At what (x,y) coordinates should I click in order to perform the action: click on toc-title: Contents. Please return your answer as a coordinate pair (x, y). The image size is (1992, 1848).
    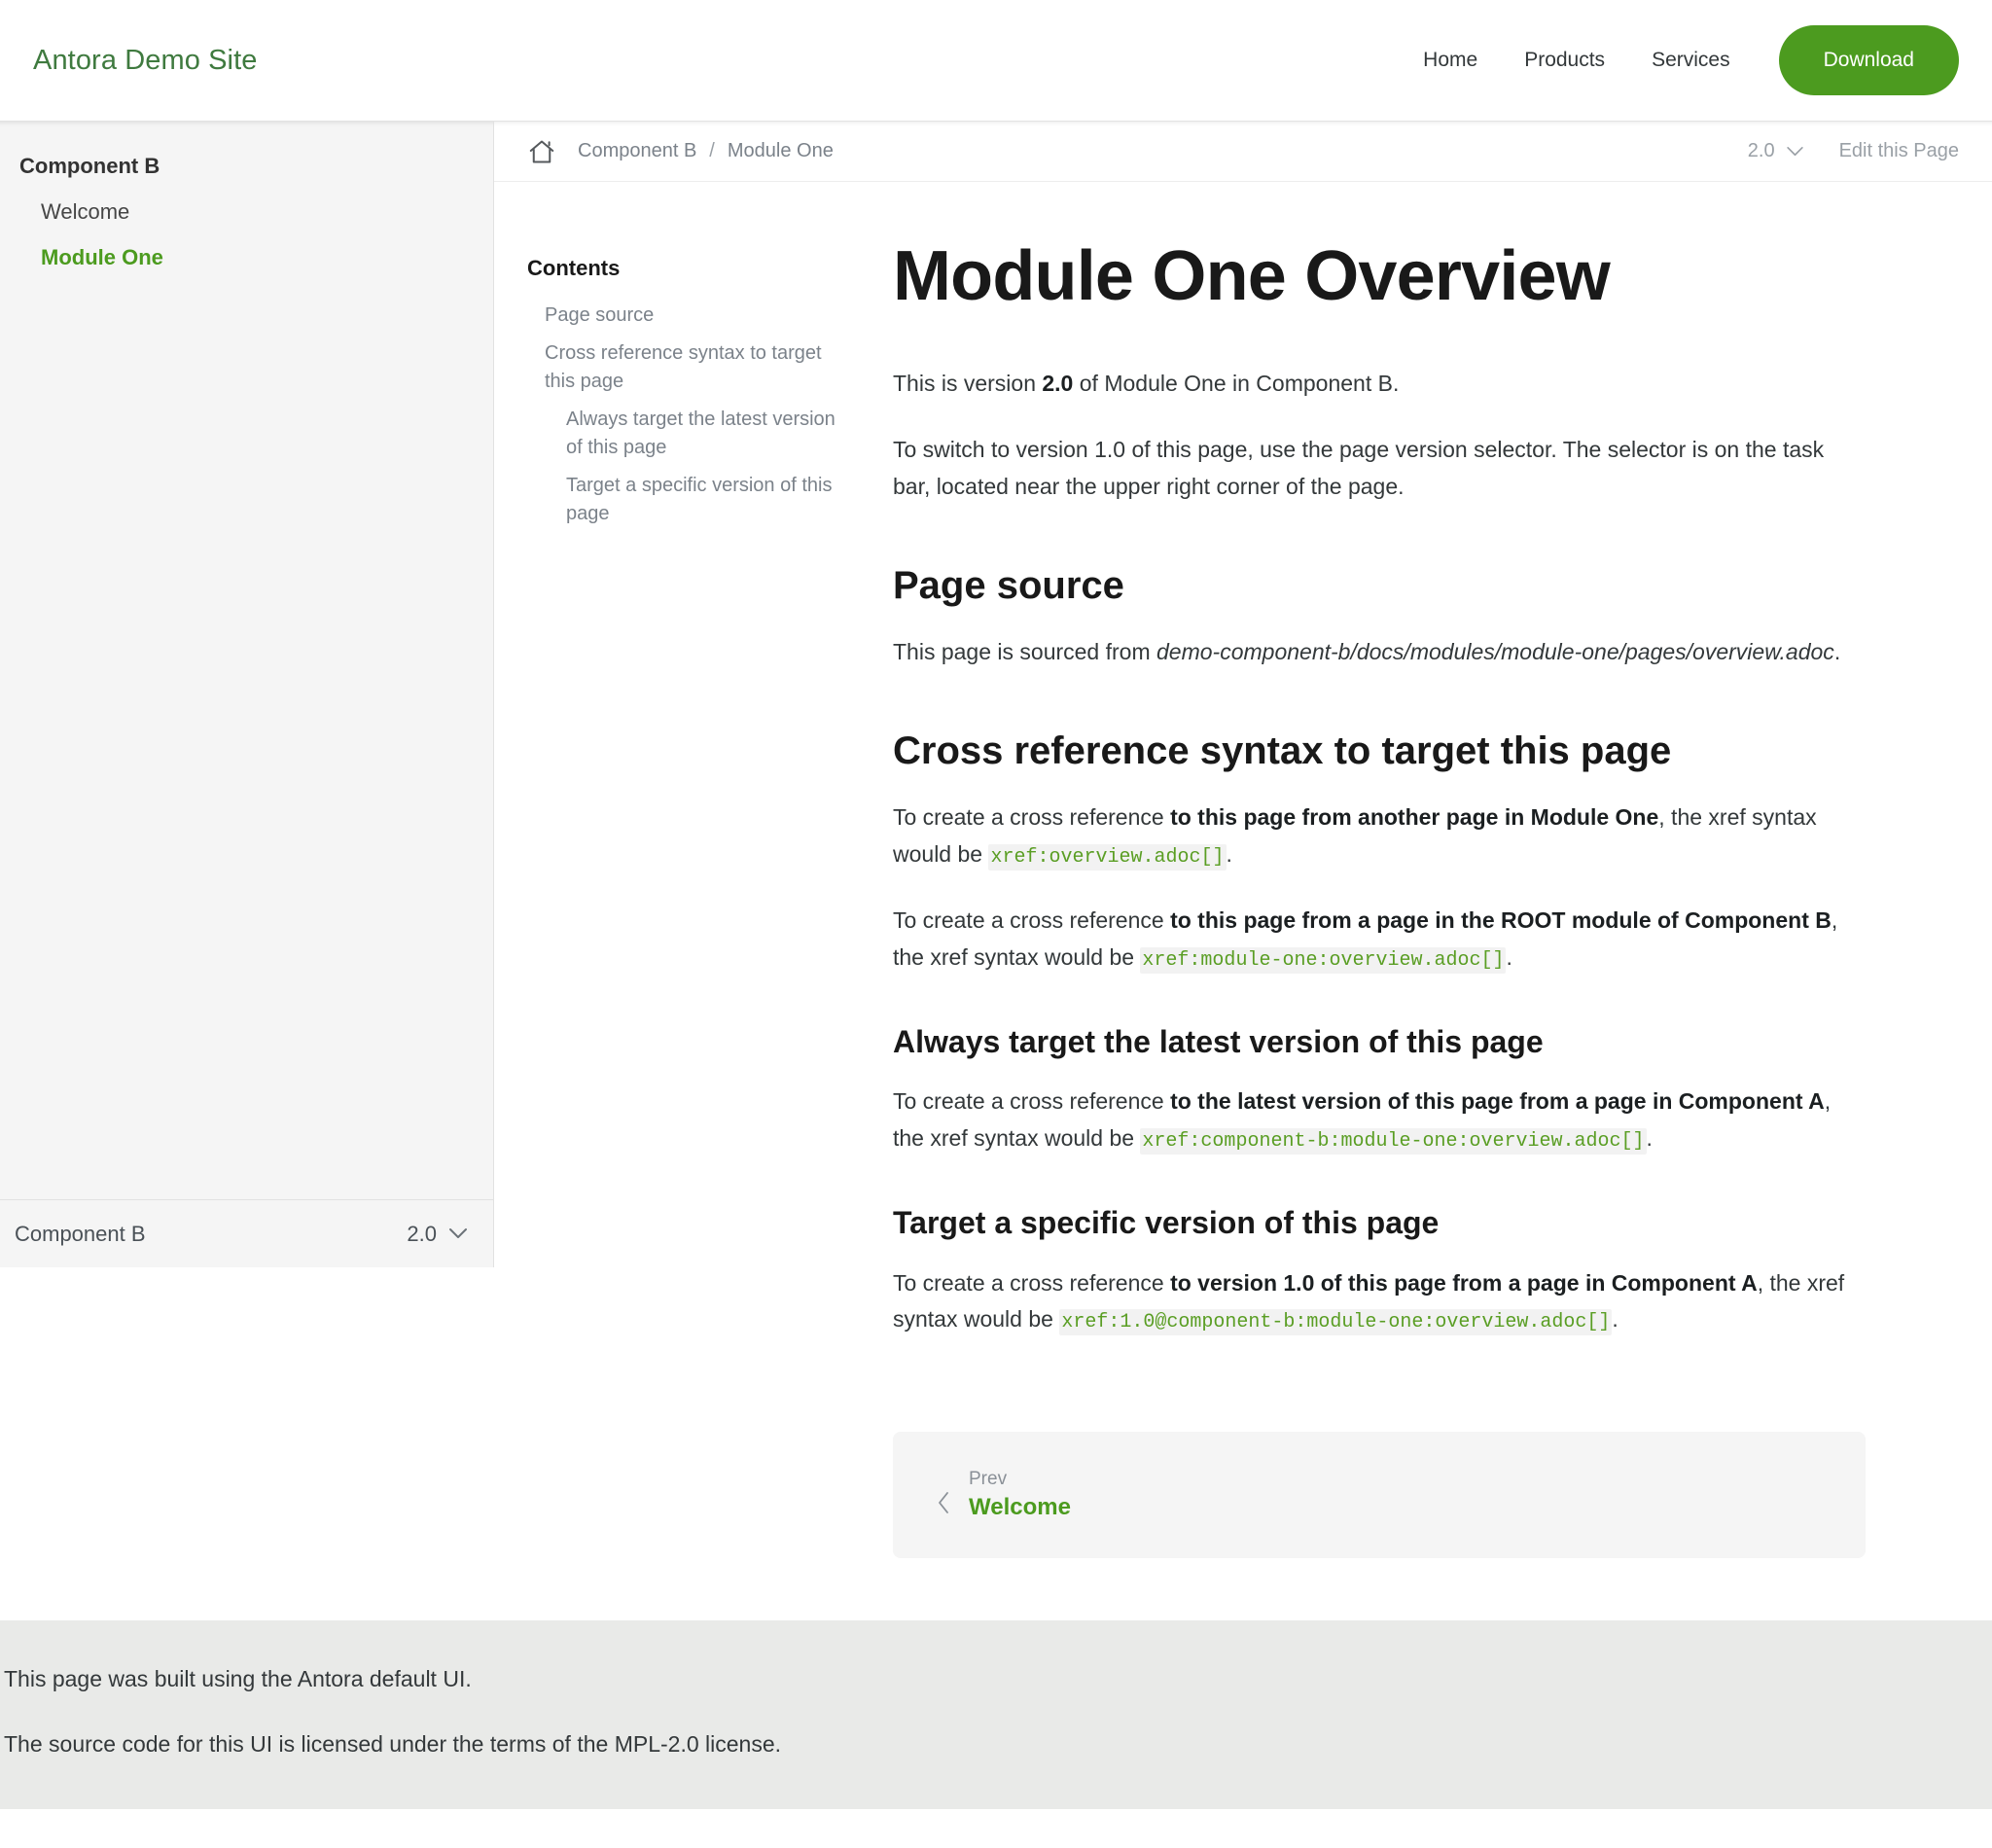
    Looking at the image, I should click on (574, 268).